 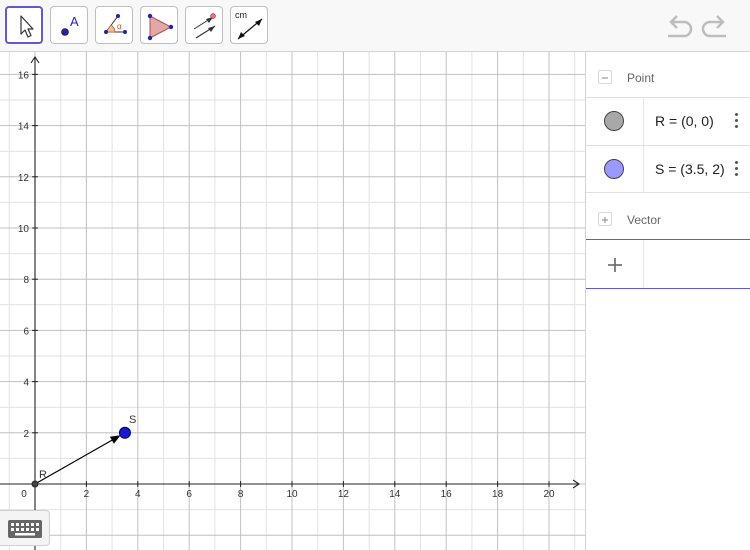 What do you see at coordinates (26, 280) in the screenshot?
I see `y-tick-label: 8` at bounding box center [26, 280].